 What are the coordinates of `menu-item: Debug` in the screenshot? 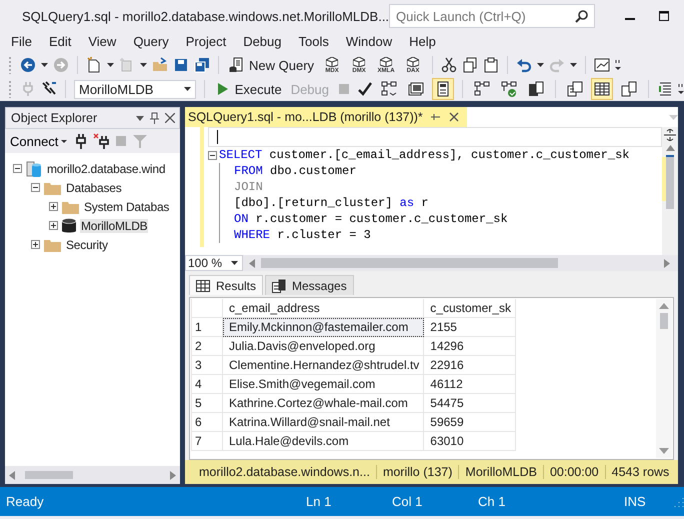 It's located at (262, 41).